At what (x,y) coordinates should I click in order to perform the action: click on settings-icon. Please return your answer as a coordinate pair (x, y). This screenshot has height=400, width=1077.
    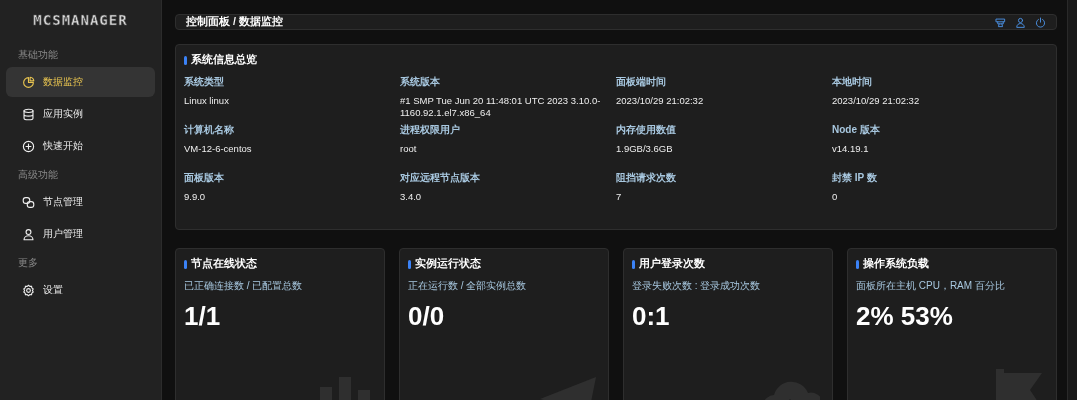
    Looking at the image, I should click on (28, 290).